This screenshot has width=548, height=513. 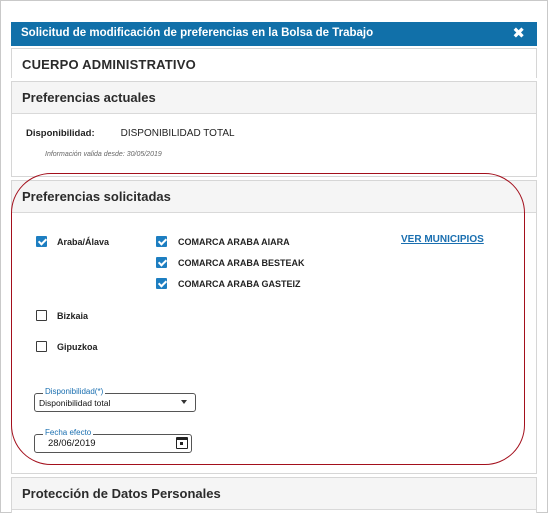 I want to click on comarca-aiara-label: COMARCA ARABA AIARA, so click(x=234, y=242).